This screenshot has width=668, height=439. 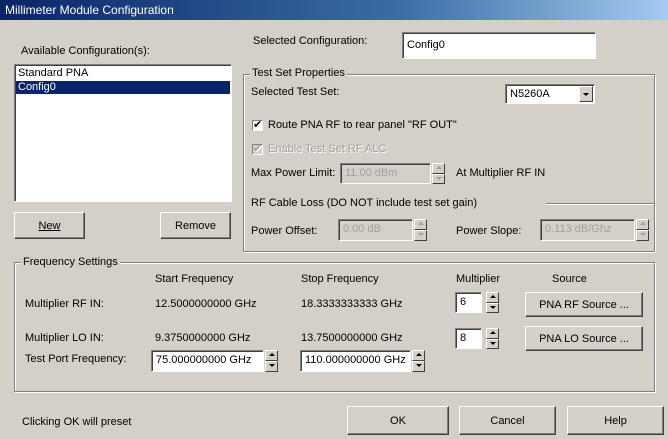 What do you see at coordinates (203, 338) in the screenshot?
I see `lo-in-start-value: 9.3750000000 GHz` at bounding box center [203, 338].